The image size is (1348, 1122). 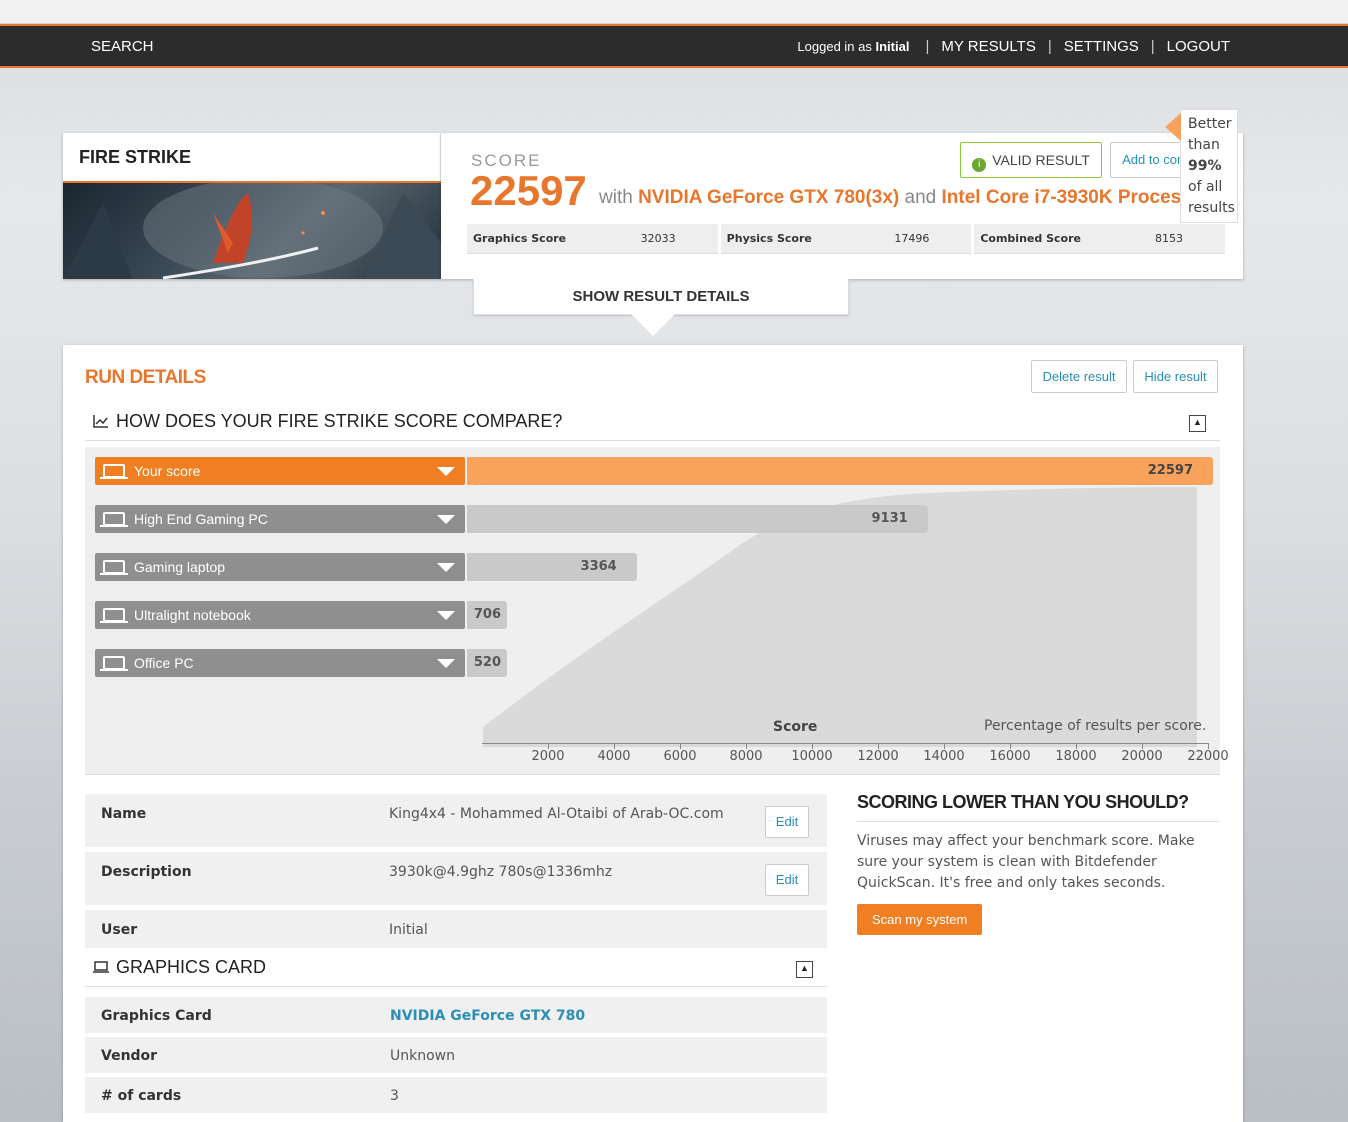 What do you see at coordinates (912, 238) in the screenshot?
I see `subscore-value: 17496` at bounding box center [912, 238].